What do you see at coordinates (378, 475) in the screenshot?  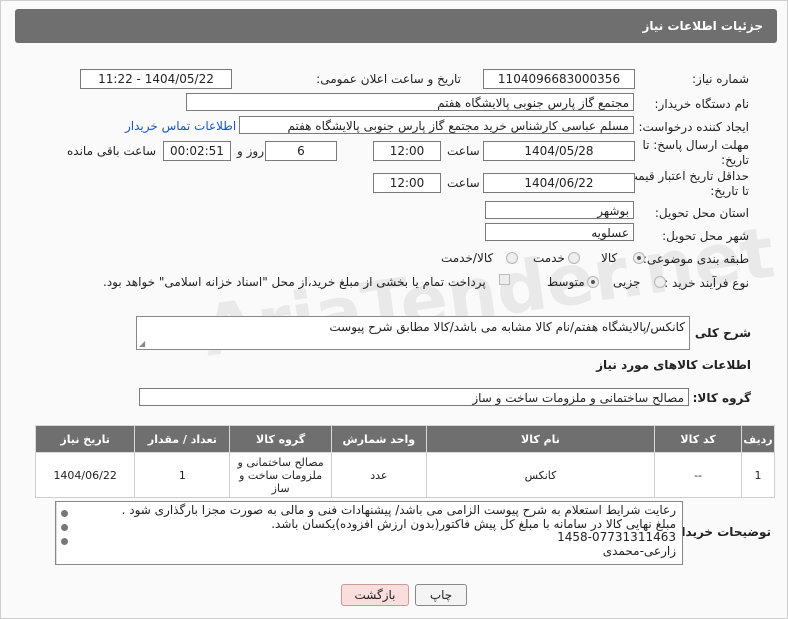 I see `cell-unit: عدد` at bounding box center [378, 475].